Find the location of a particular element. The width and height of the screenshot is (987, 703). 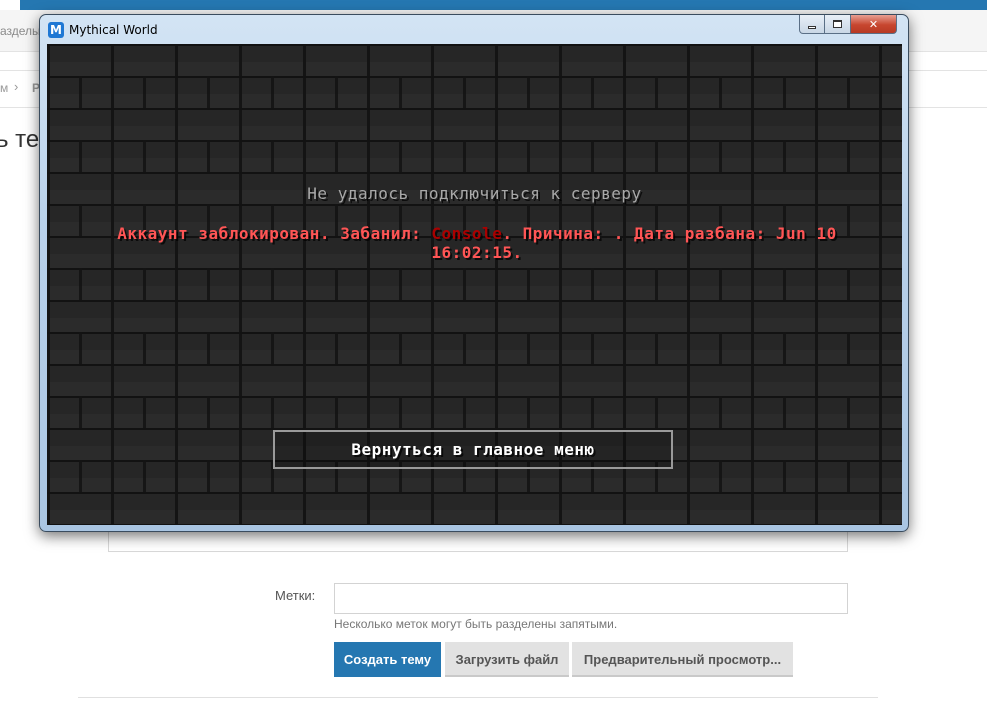

window-controls: ✕ is located at coordinates (848, 25).